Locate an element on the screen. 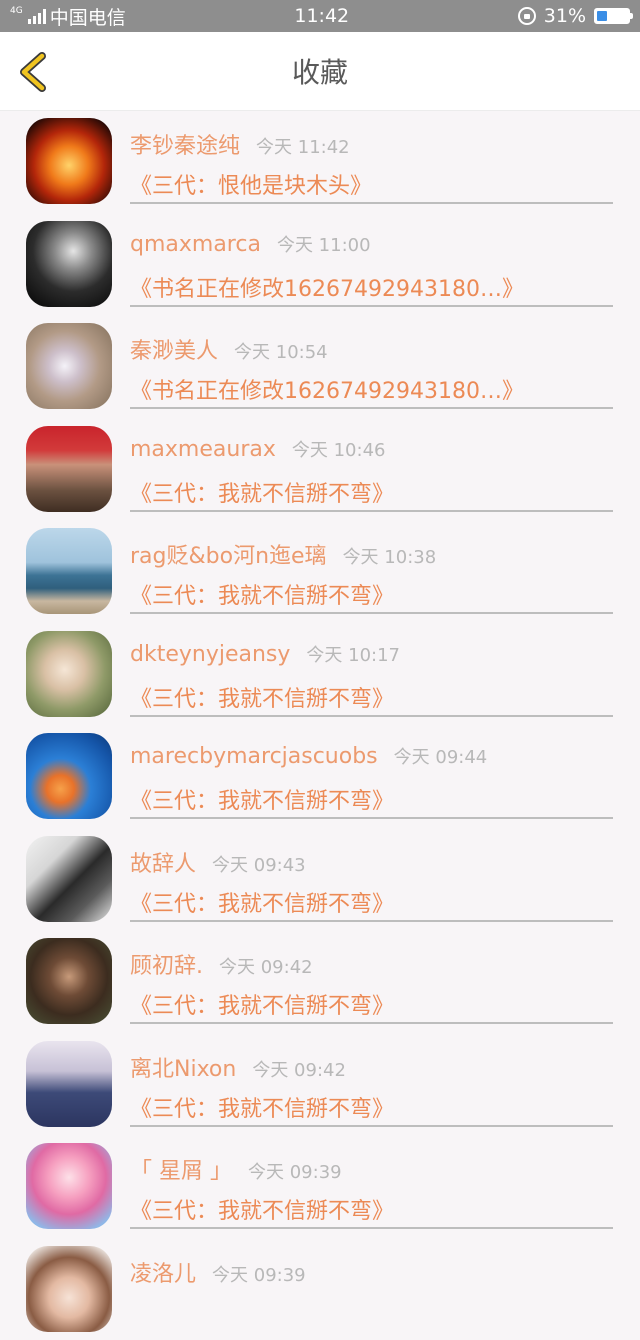 The image size is (640, 1340). list-item: marecbymarcjascuobs今天 09:44 《三代：我就不信掰不弯》 is located at coordinates (320, 776).